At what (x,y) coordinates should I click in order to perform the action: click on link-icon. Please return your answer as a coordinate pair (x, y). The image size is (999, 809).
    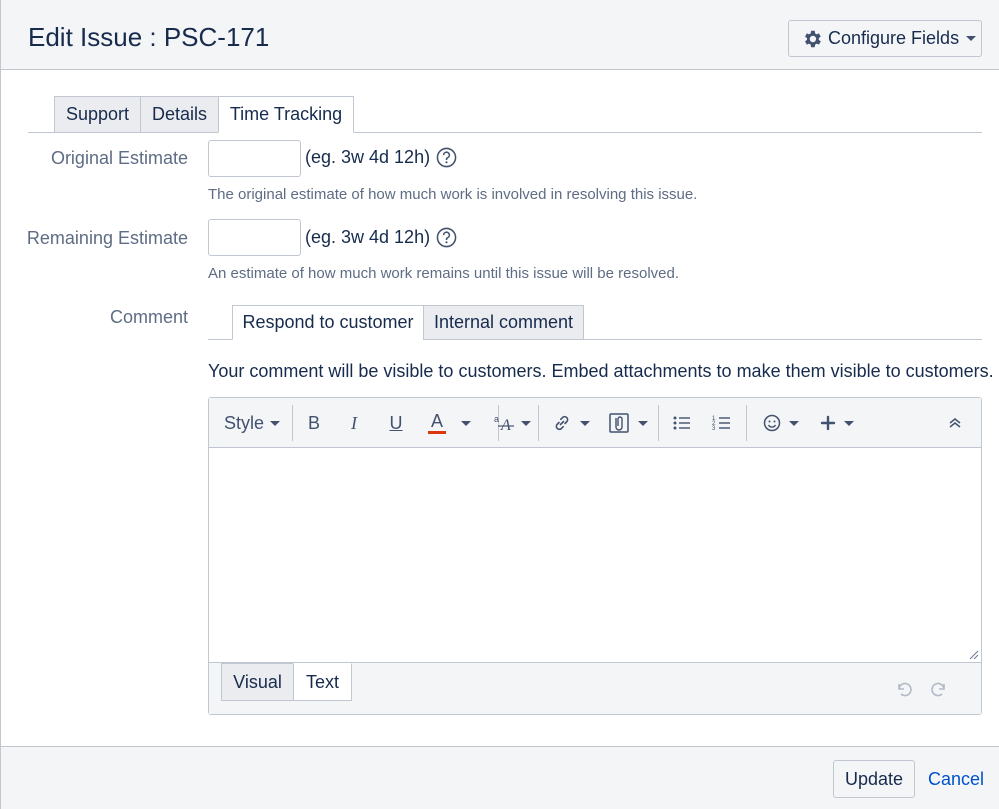
    Looking at the image, I should click on (562, 423).